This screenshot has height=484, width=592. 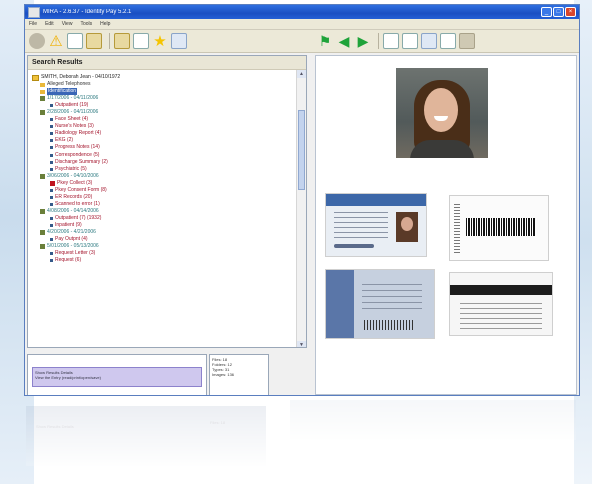 I want to click on insurance-card-back-image, so click(x=501, y=304).